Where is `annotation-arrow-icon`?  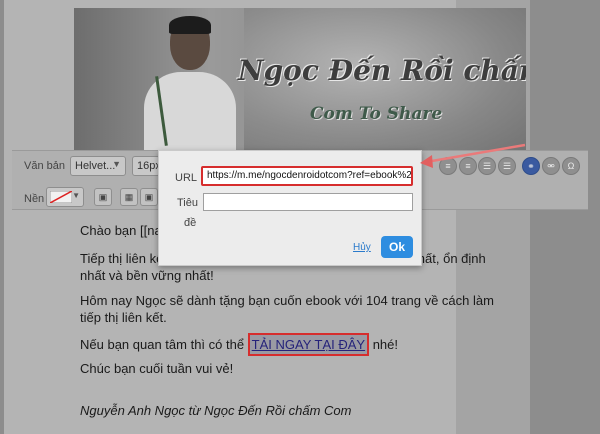
annotation-arrow-icon is located at coordinates (473, 155).